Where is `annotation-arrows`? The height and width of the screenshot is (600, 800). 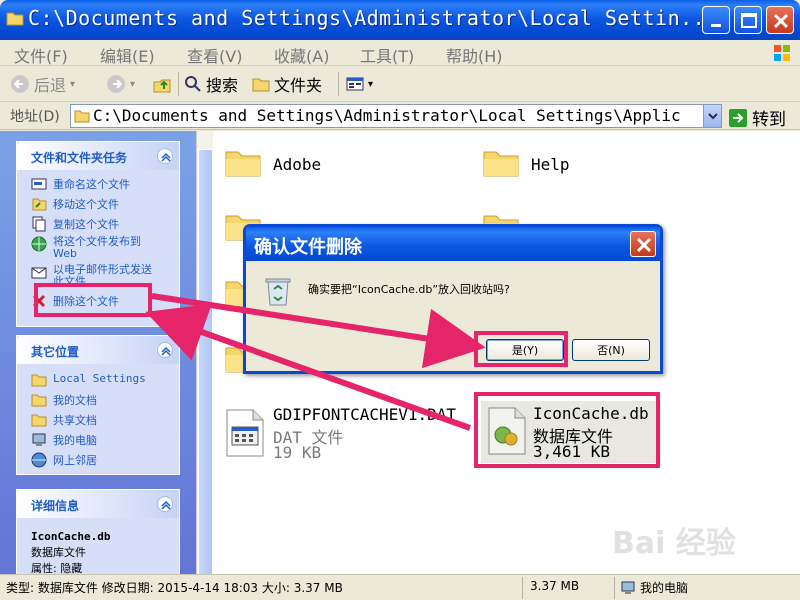 annotation-arrows is located at coordinates (315, 362).